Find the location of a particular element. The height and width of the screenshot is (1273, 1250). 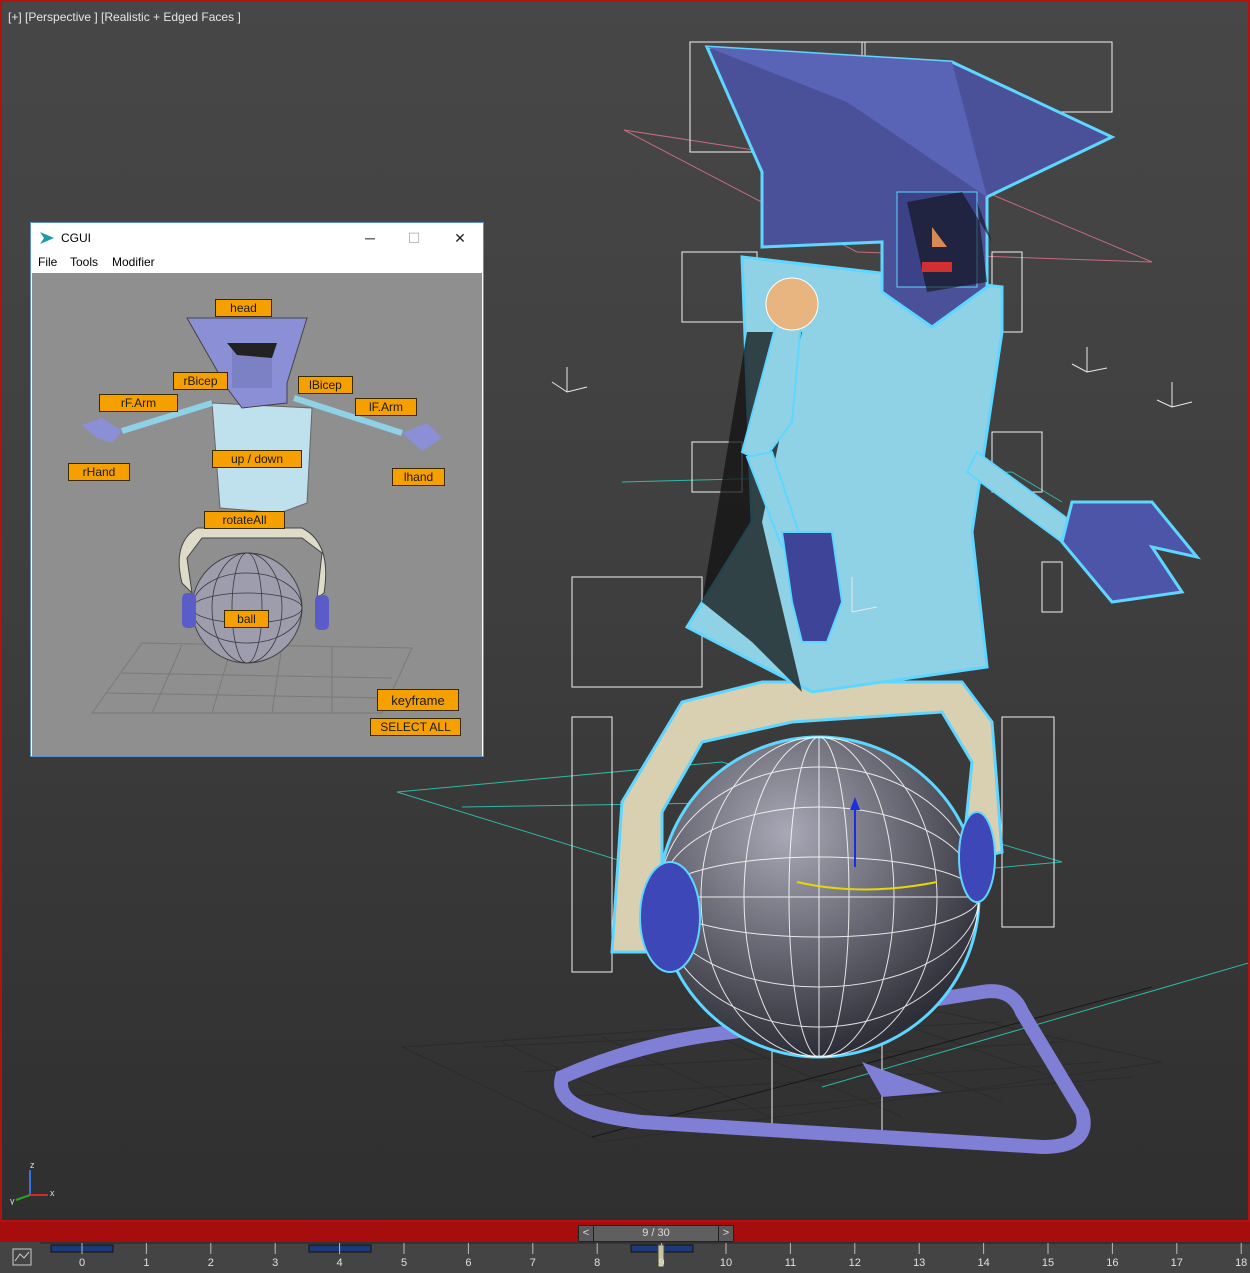

close-icon: ✕ is located at coordinates (460, 238).